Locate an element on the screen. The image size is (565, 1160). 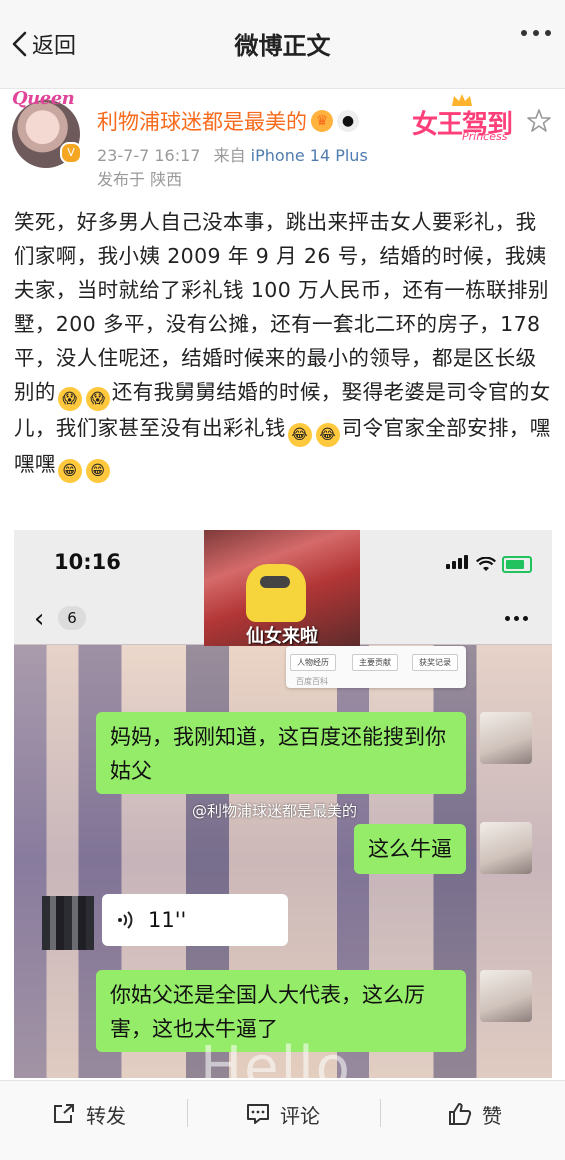
avatar-frame-text: Queen is located at coordinates (43, 98).